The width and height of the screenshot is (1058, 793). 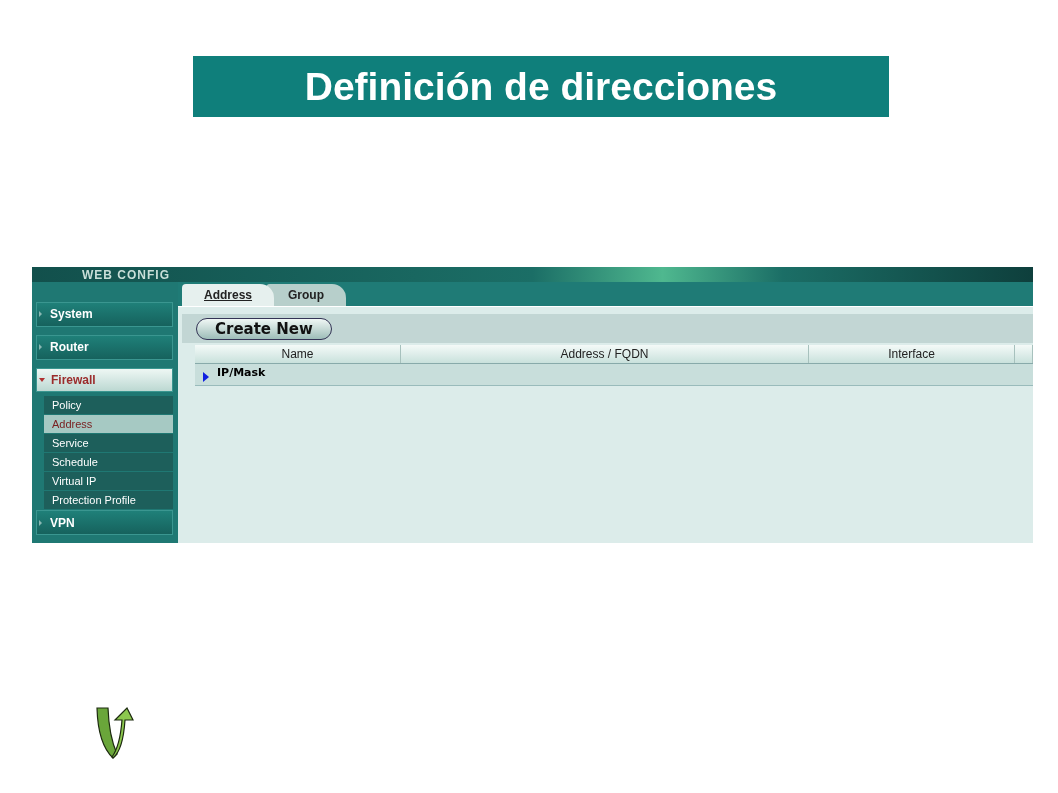 I want to click on menu-item: Schedule, so click(x=108, y=462).